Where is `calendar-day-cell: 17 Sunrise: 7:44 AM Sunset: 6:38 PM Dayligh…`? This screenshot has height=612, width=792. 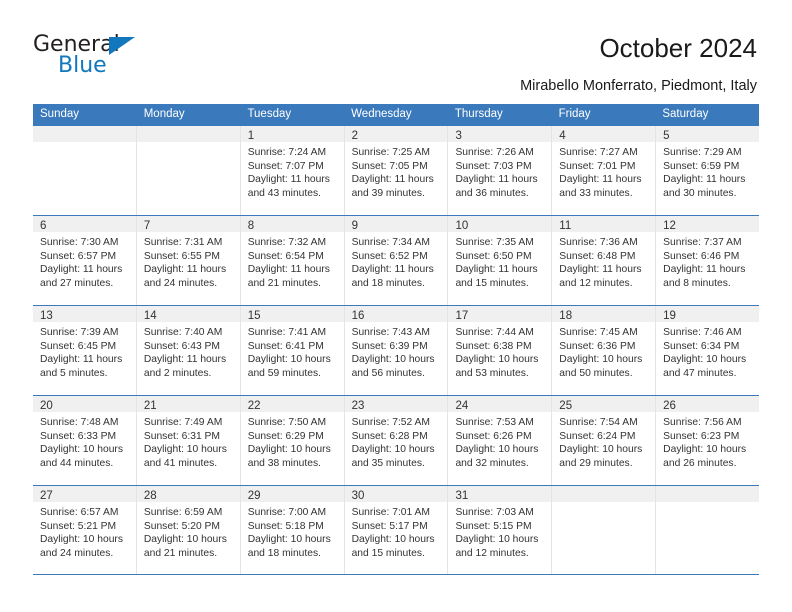
calendar-day-cell: 17 Sunrise: 7:44 AM Sunset: 6:38 PM Dayligh… is located at coordinates (500, 350).